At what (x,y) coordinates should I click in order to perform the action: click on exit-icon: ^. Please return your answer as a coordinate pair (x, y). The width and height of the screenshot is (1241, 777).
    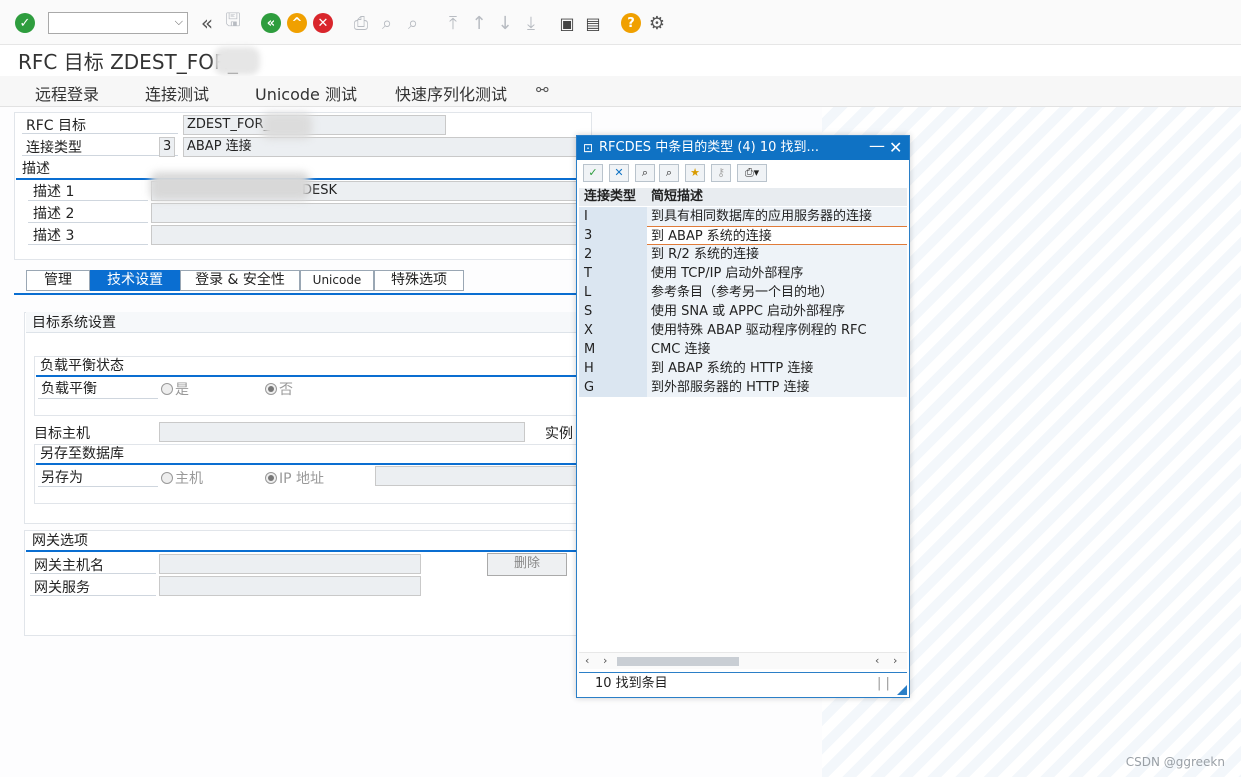
    Looking at the image, I should click on (297, 23).